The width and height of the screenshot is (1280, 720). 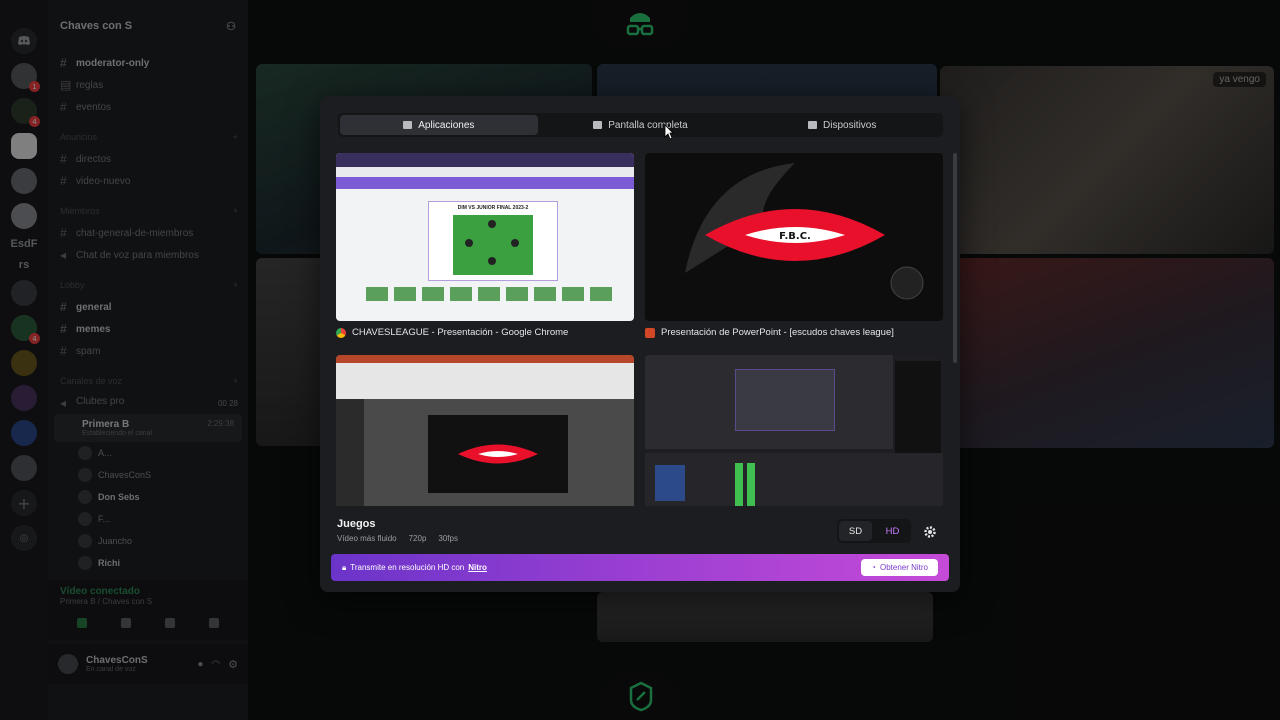 What do you see at coordinates (930, 532) in the screenshot?
I see `gear-icon` at bounding box center [930, 532].